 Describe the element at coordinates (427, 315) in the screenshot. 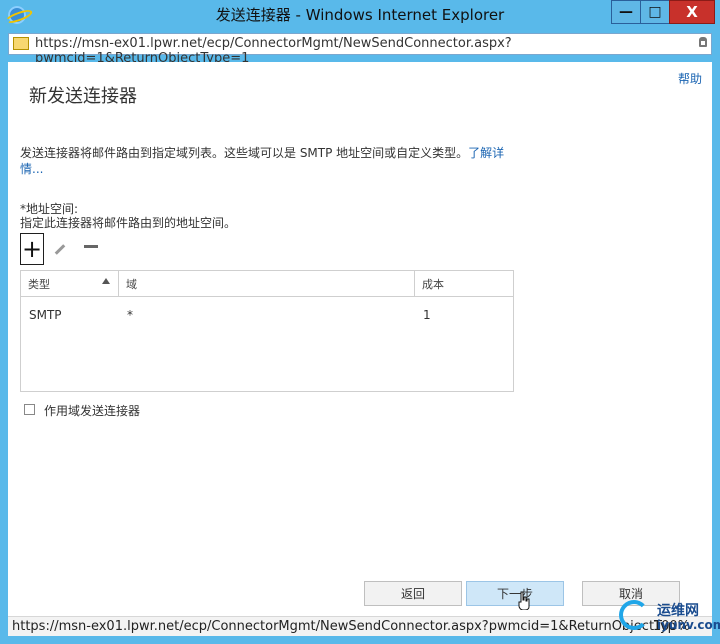

I see `cell-cost: 1` at that location.